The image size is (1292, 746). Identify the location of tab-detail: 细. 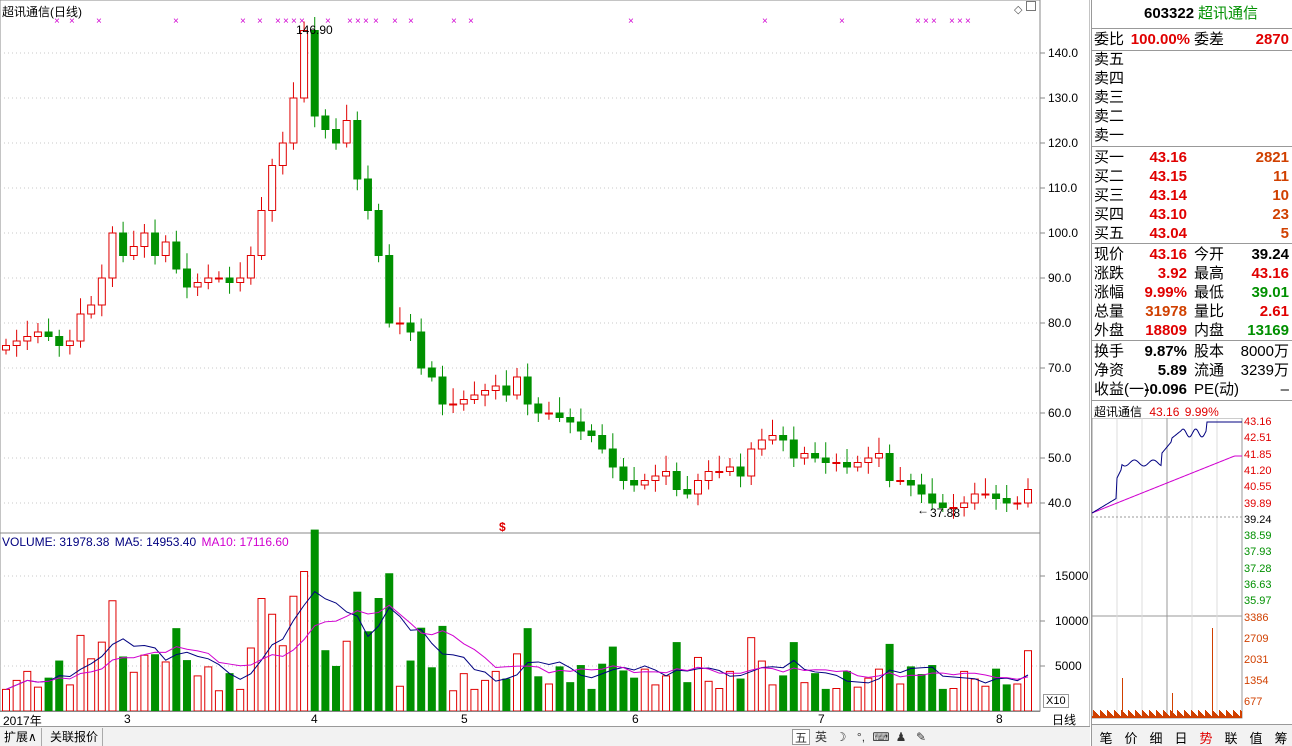
(1156, 737).